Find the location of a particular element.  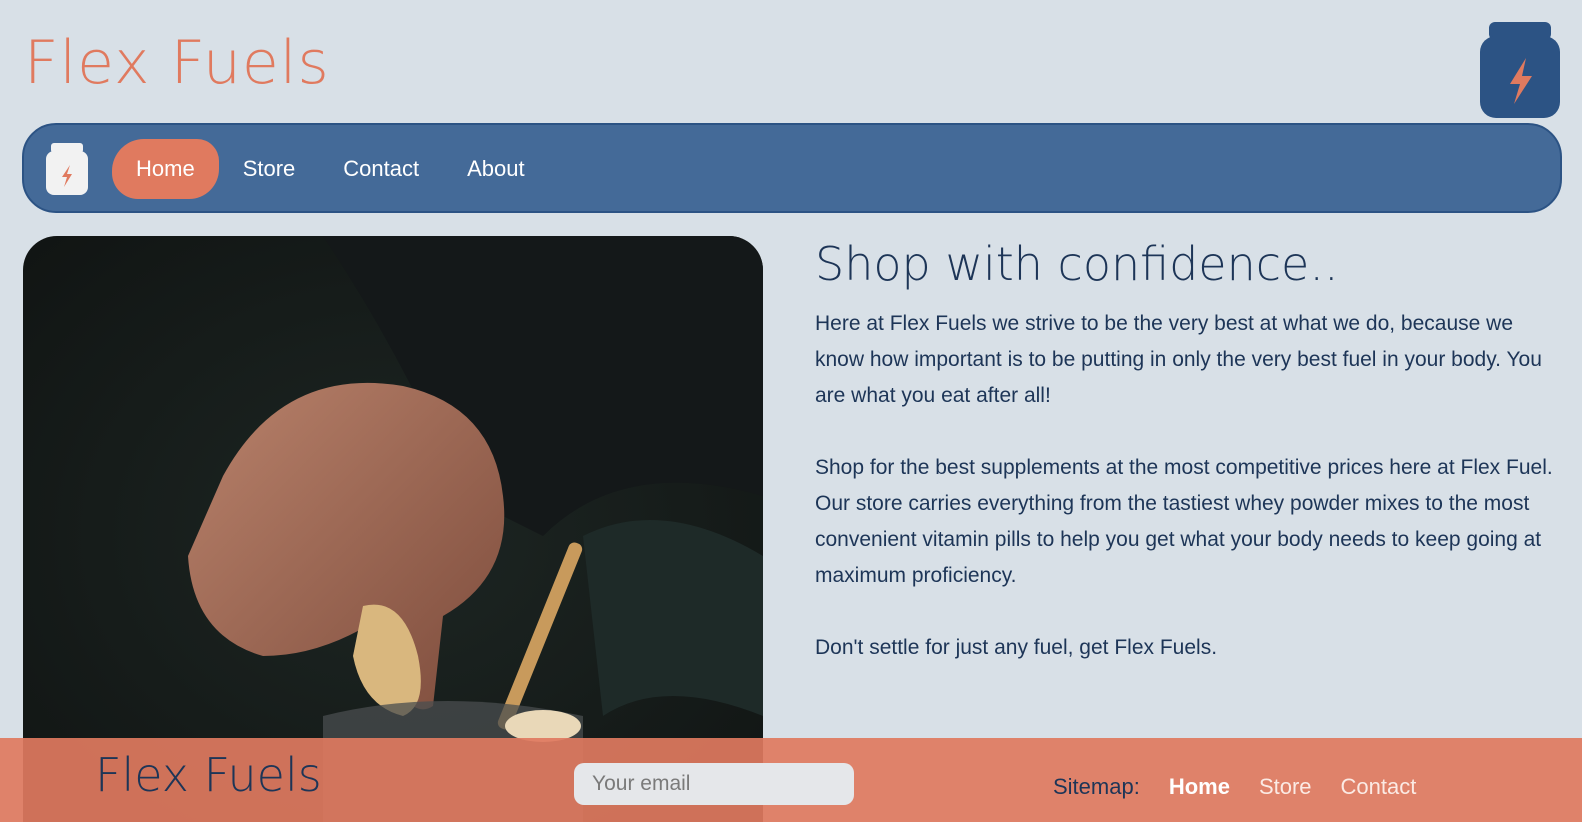

main-navbar: Home Store Contact About is located at coordinates (792, 168).